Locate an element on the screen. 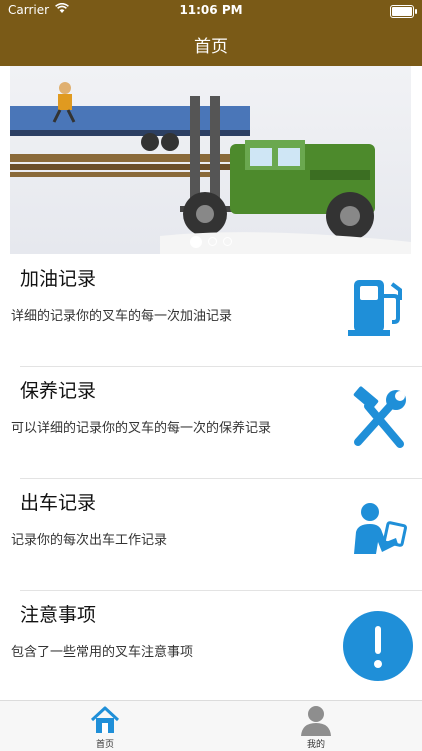 The width and height of the screenshot is (422, 751). page-title: 首页 is located at coordinates (211, 46).